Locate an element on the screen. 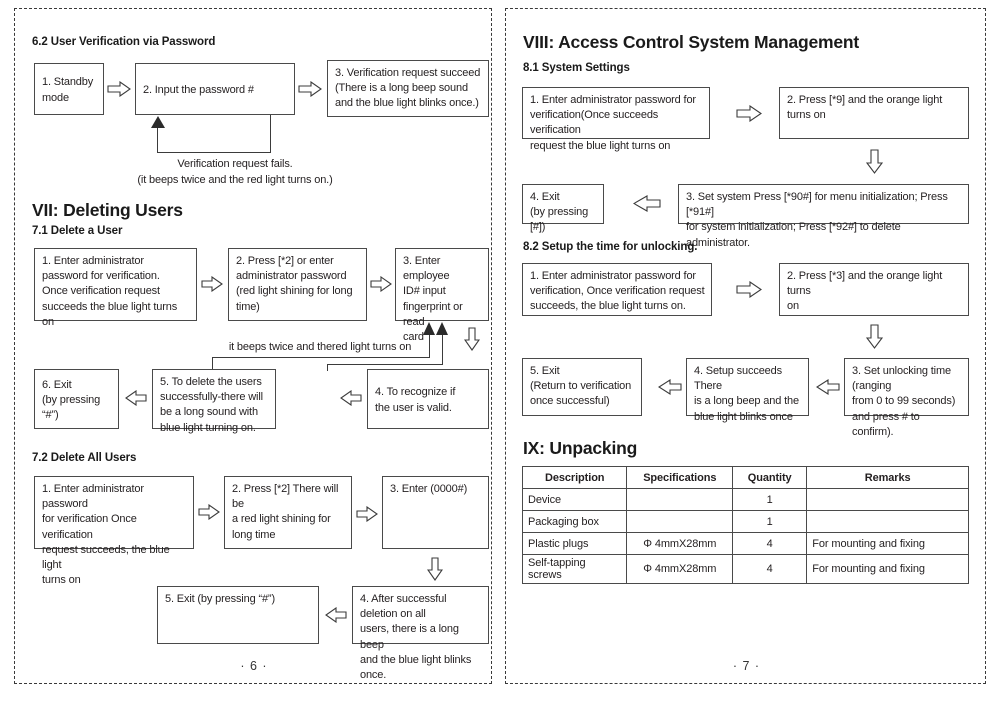 The height and width of the screenshot is (706, 1000). table-col-specifications: Specifications is located at coordinates (680, 477).